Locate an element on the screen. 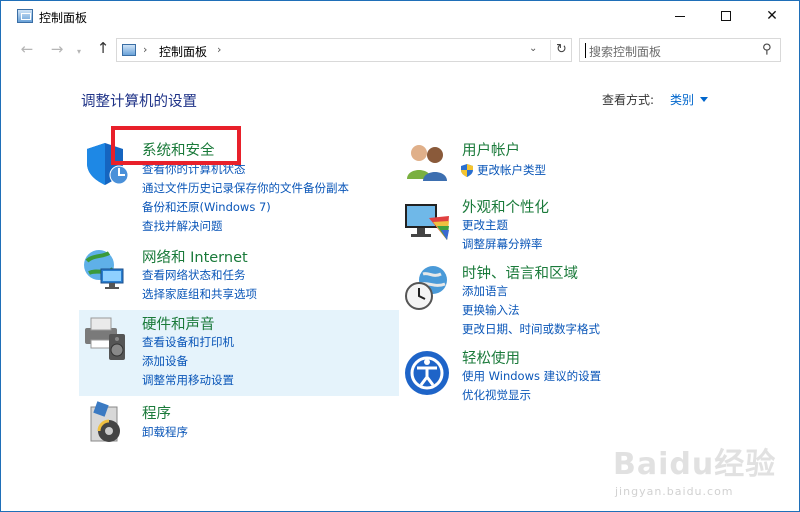 This screenshot has height=512, width=800. recent-locations-icon: ▾ is located at coordinates (79, 51).